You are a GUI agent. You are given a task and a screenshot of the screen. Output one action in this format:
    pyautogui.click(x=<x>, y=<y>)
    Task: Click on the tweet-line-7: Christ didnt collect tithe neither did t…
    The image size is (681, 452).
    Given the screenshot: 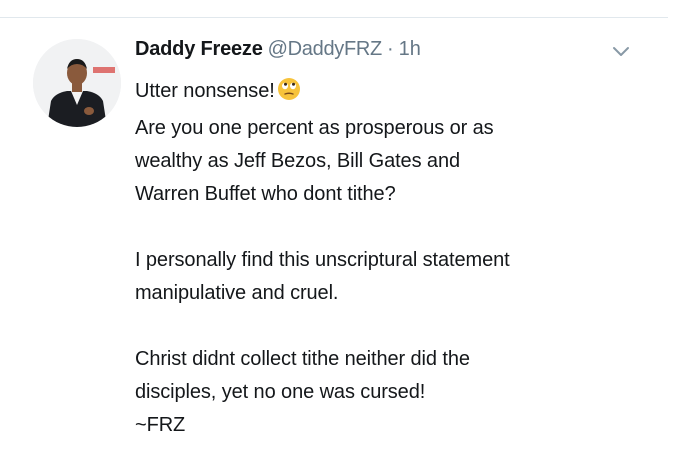 What is the action you would take?
    pyautogui.click(x=302, y=359)
    